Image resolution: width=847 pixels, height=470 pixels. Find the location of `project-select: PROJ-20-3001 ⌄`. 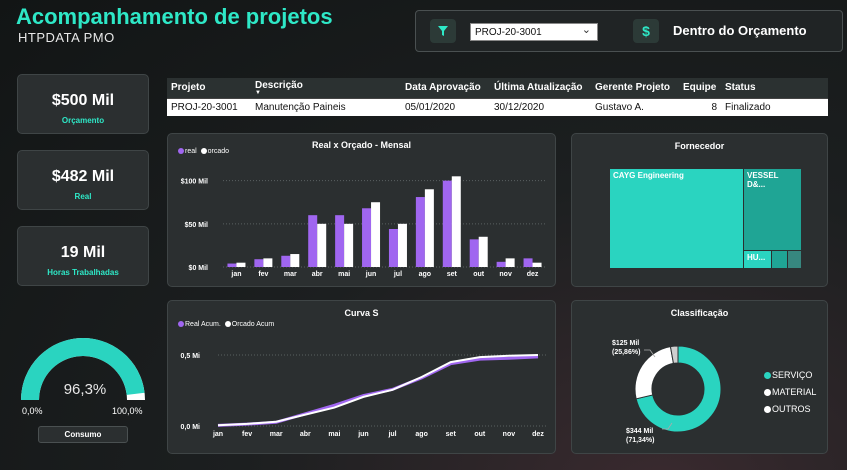

project-select: PROJ-20-3001 ⌄ is located at coordinates (534, 32).